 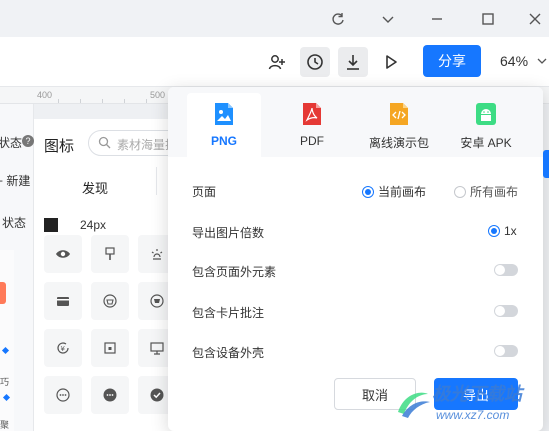 I want to click on minimize-icon, so click(x=437, y=19).